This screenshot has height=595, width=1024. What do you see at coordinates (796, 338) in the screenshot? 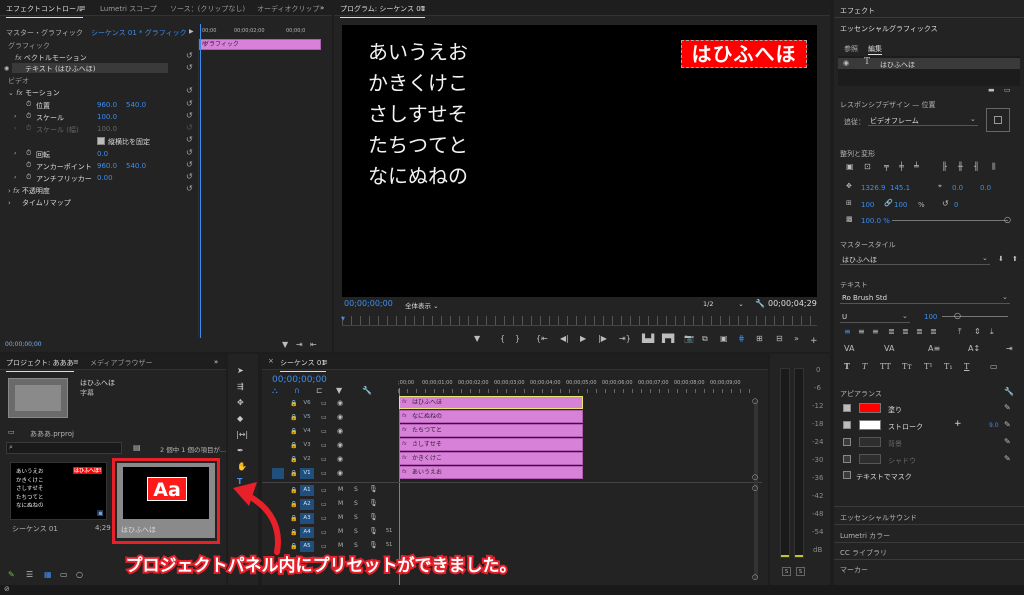
I see `overflow-icon: »` at bounding box center [796, 338].